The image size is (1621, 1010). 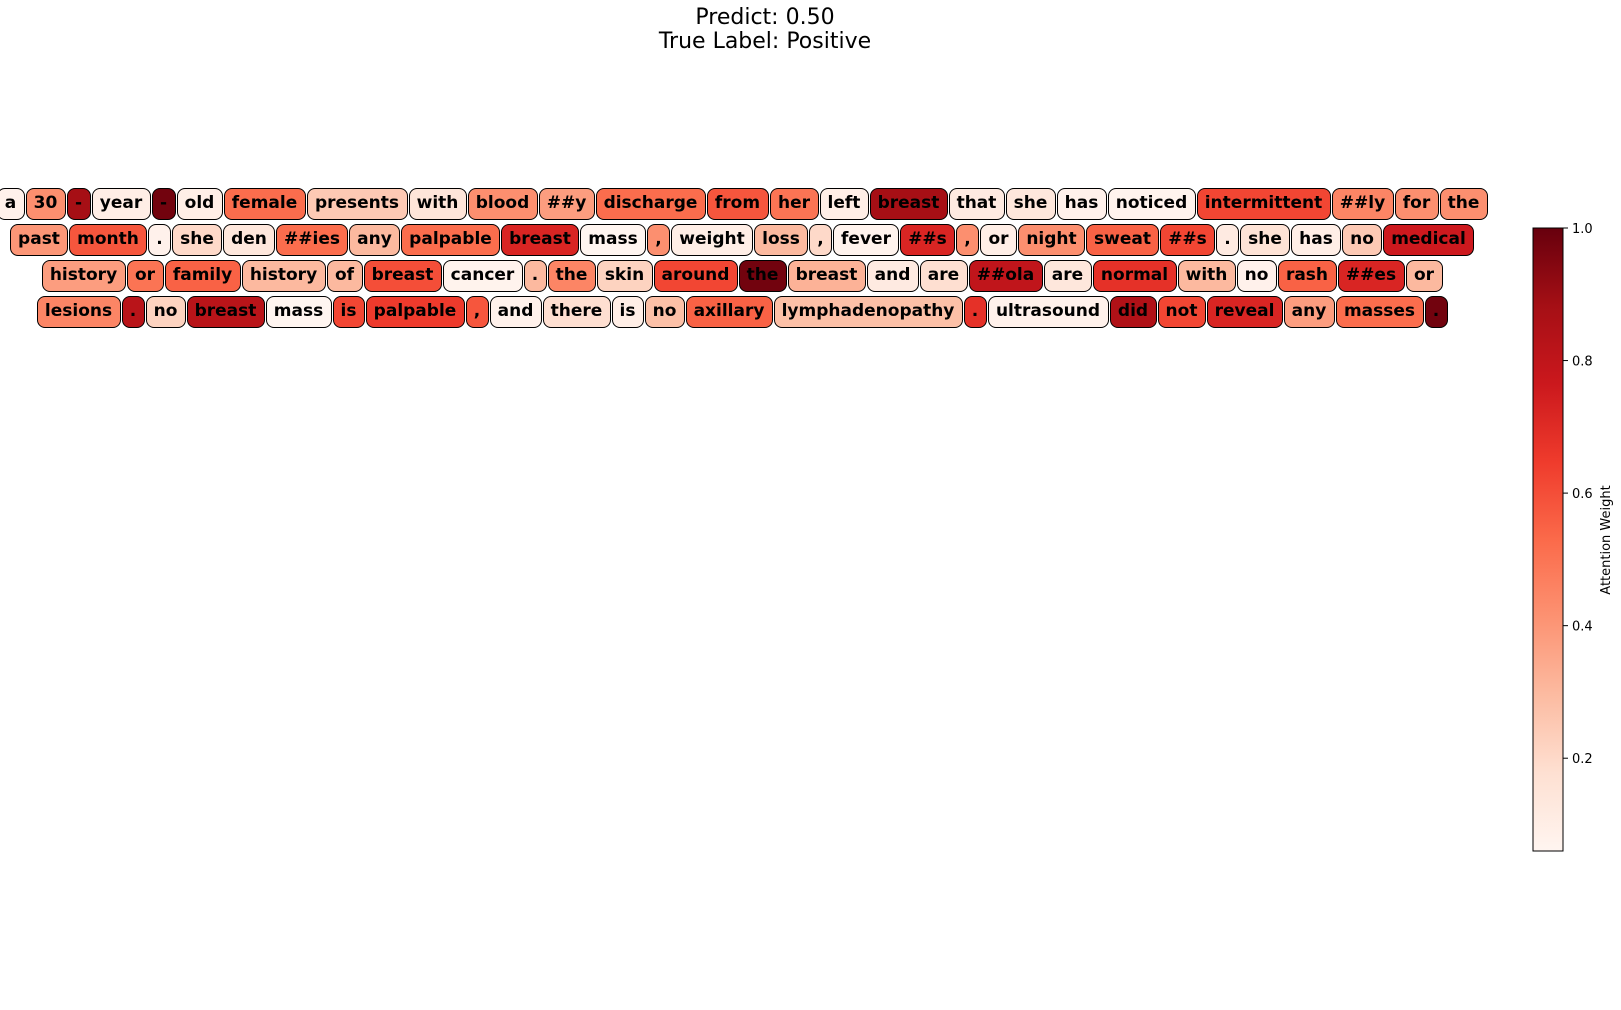 What do you see at coordinates (1606, 539) in the screenshot?
I see `colorbar-label: Attention Weight` at bounding box center [1606, 539].